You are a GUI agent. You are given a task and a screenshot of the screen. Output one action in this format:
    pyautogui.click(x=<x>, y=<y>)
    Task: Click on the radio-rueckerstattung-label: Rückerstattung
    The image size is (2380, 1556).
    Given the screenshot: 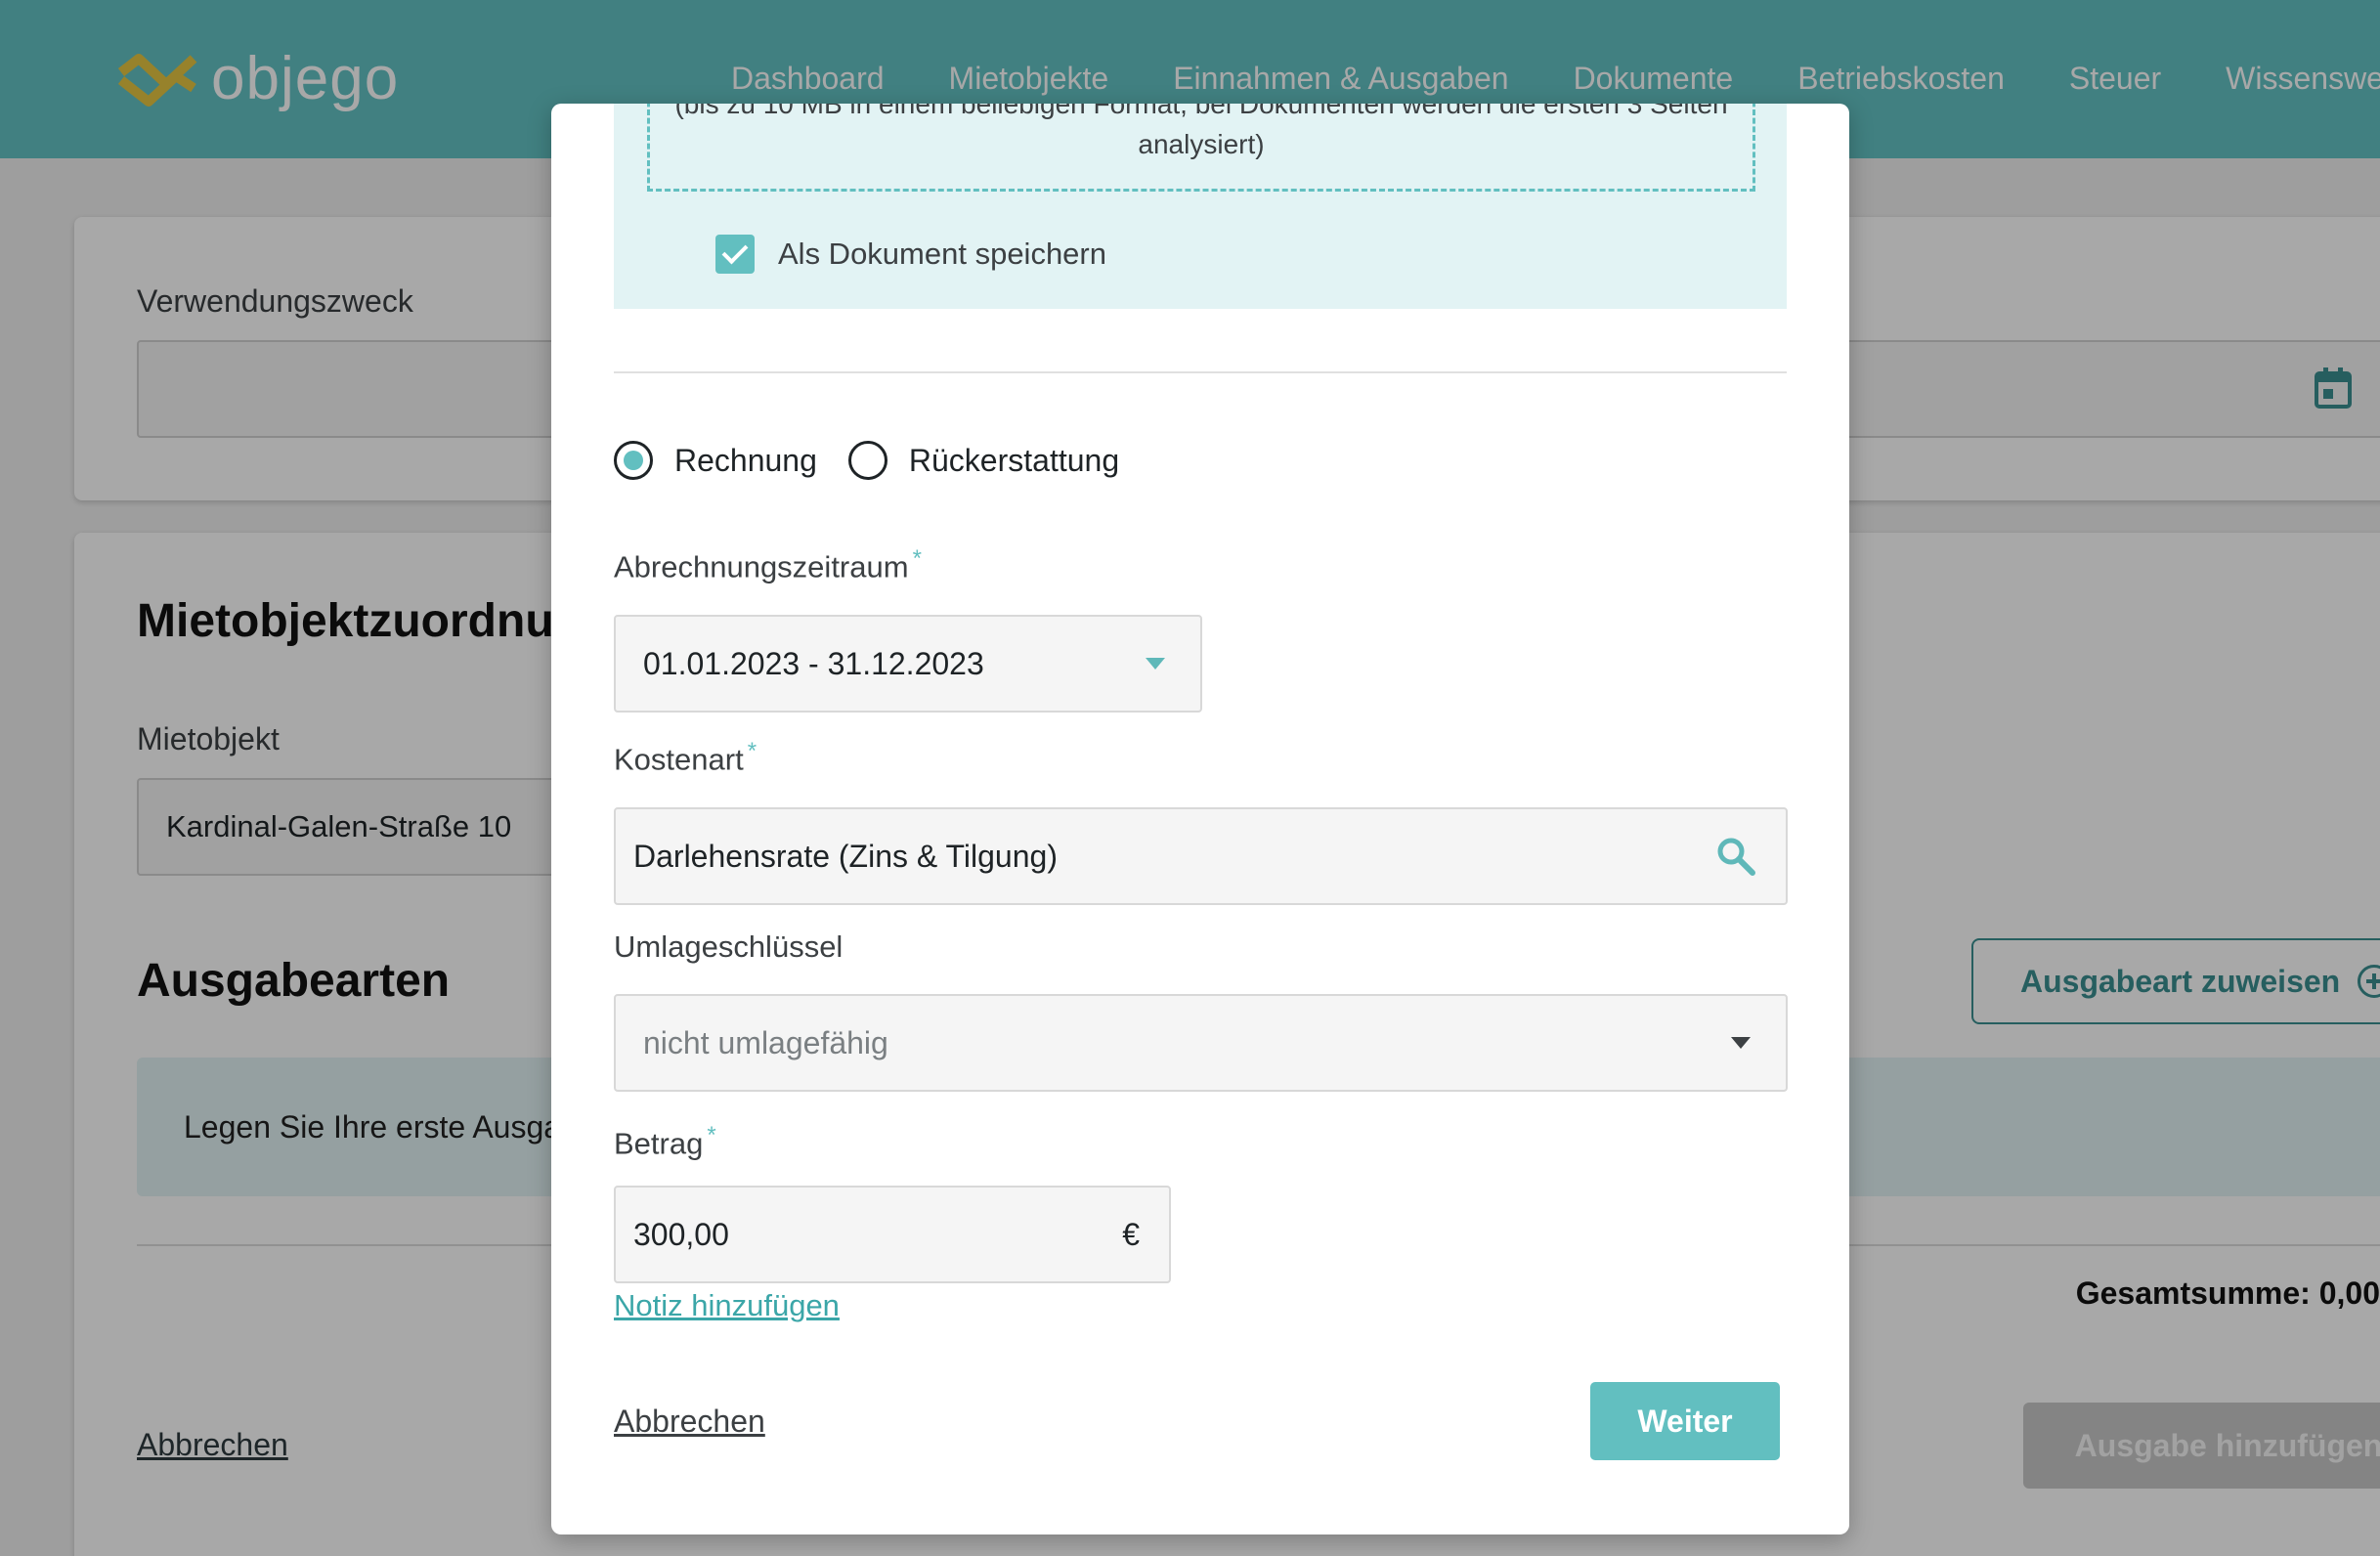 What is the action you would take?
    pyautogui.click(x=1014, y=461)
    